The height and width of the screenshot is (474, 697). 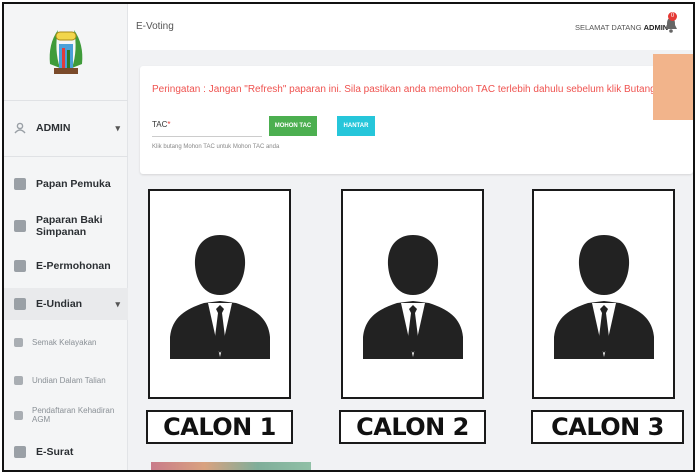 I want to click on sidebar-item-label: Undian Dalam Talian, so click(x=69, y=380).